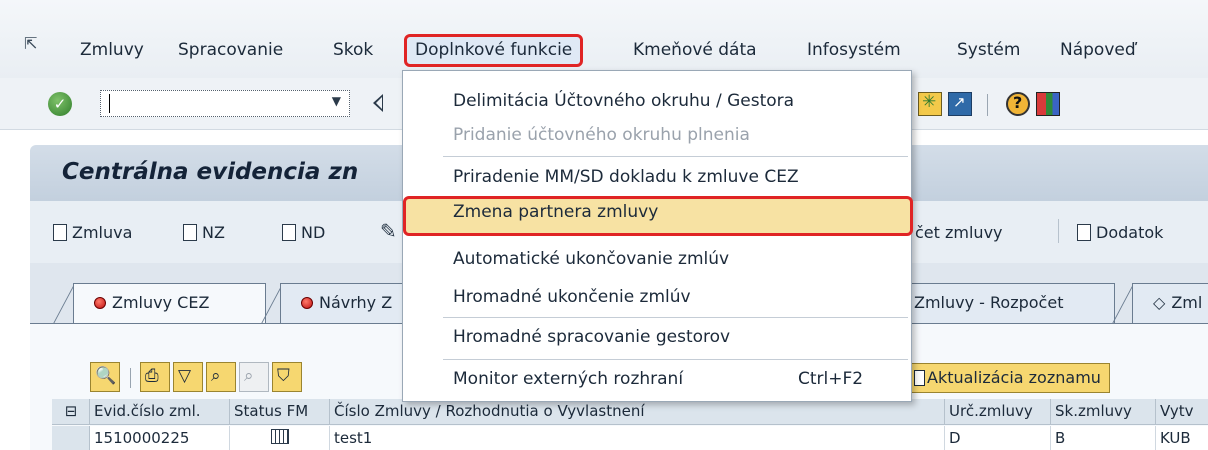 Image resolution: width=1208 pixels, height=450 pixels. What do you see at coordinates (601, 135) in the screenshot?
I see `menu-item-label: Pridanie účtovného okruhu plnenia` at bounding box center [601, 135].